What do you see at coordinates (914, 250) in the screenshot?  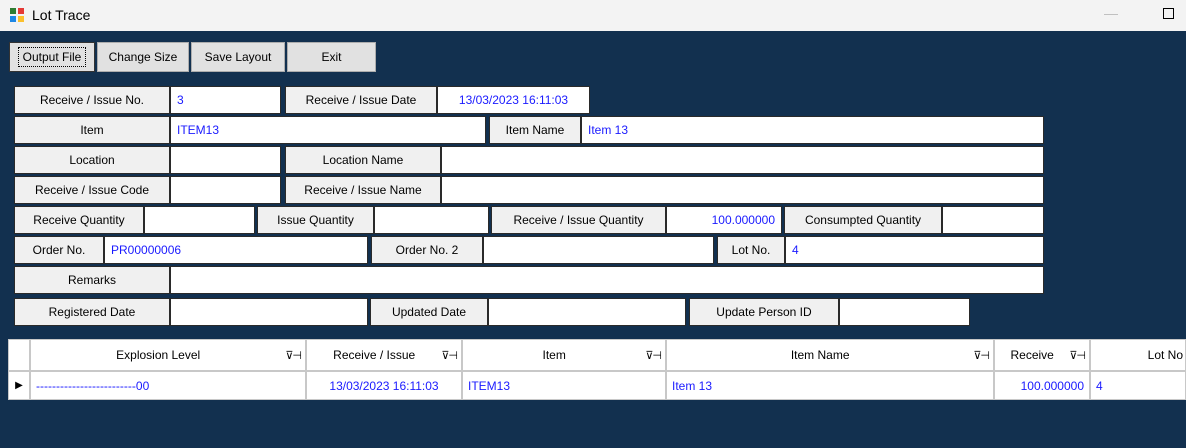 I see `lot-no-field: 4` at bounding box center [914, 250].